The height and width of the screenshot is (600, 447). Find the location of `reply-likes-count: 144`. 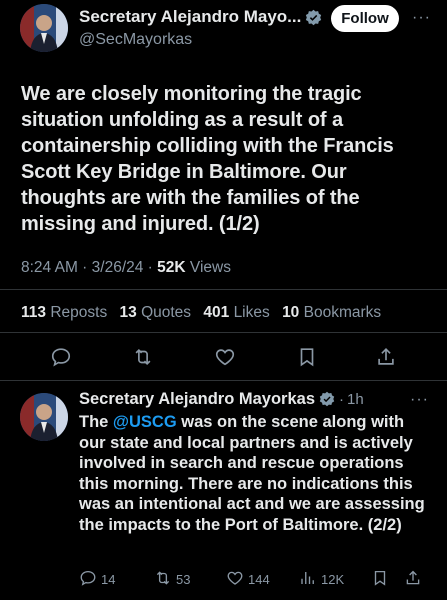

reply-likes-count: 144 is located at coordinates (259, 579).